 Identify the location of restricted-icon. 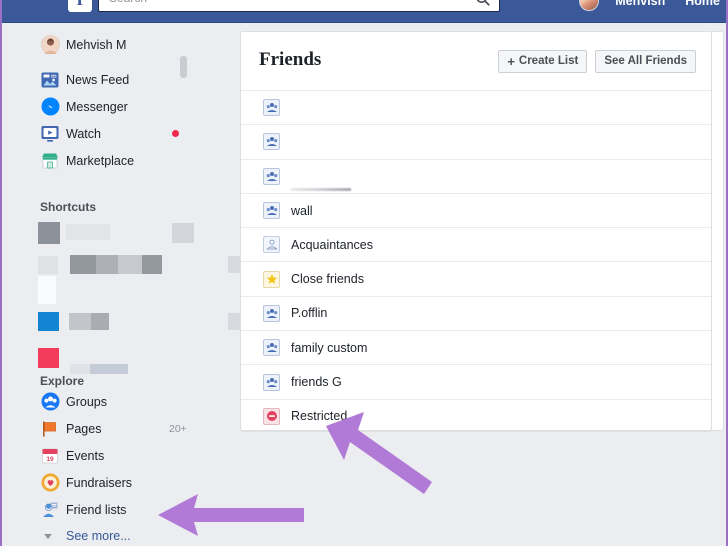
(271, 416).